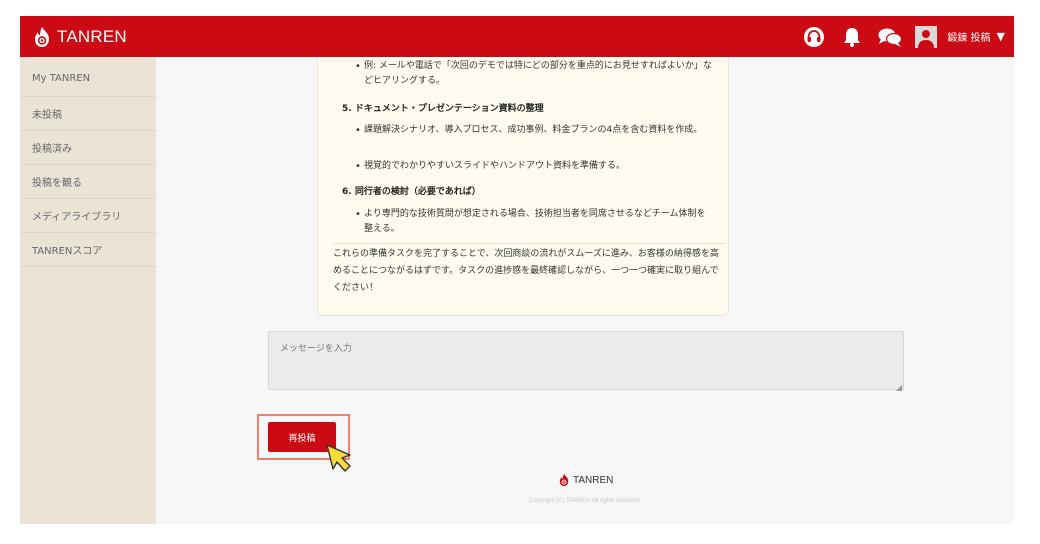 The image size is (1040, 544). Describe the element at coordinates (593, 480) in the screenshot. I see `footer-brand-name: TANREN` at that location.